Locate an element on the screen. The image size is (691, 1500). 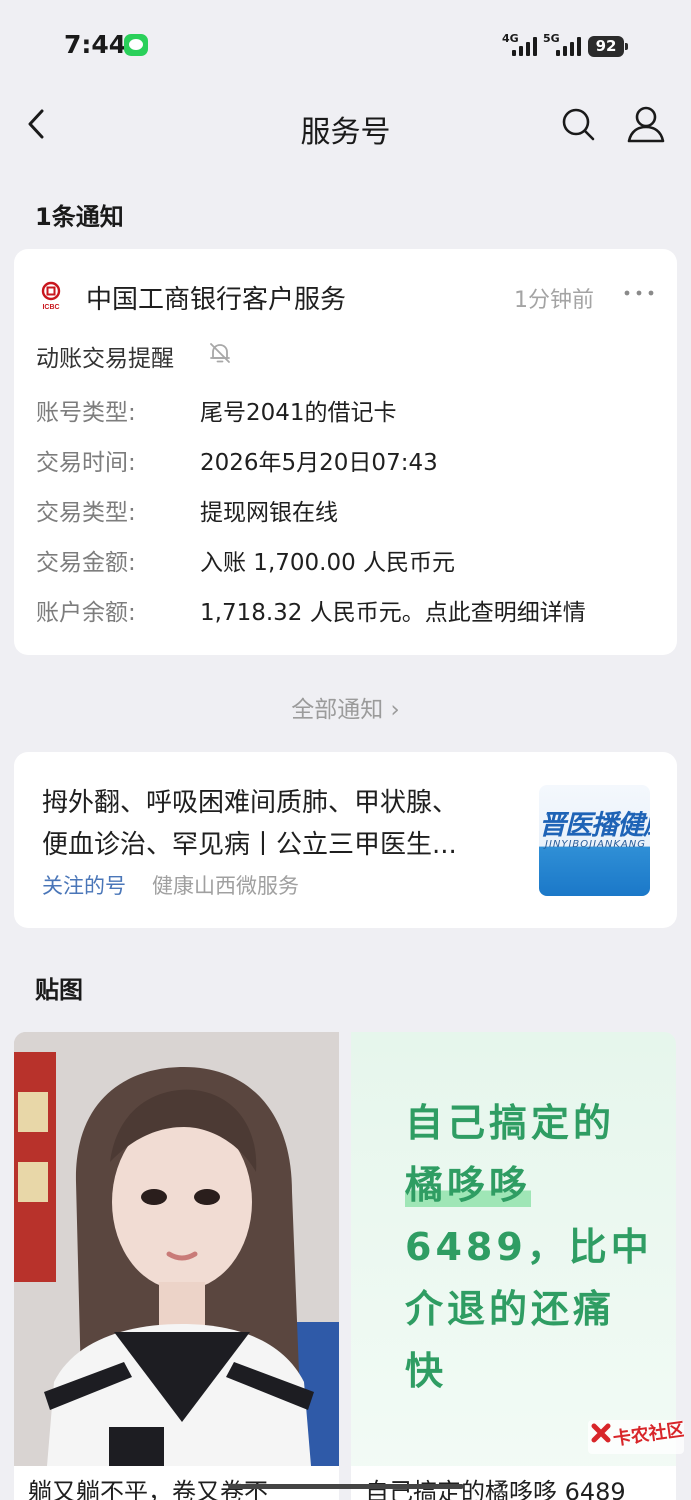
bank-account-name: 中国工商银行客户服务 is located at coordinates (216, 300).